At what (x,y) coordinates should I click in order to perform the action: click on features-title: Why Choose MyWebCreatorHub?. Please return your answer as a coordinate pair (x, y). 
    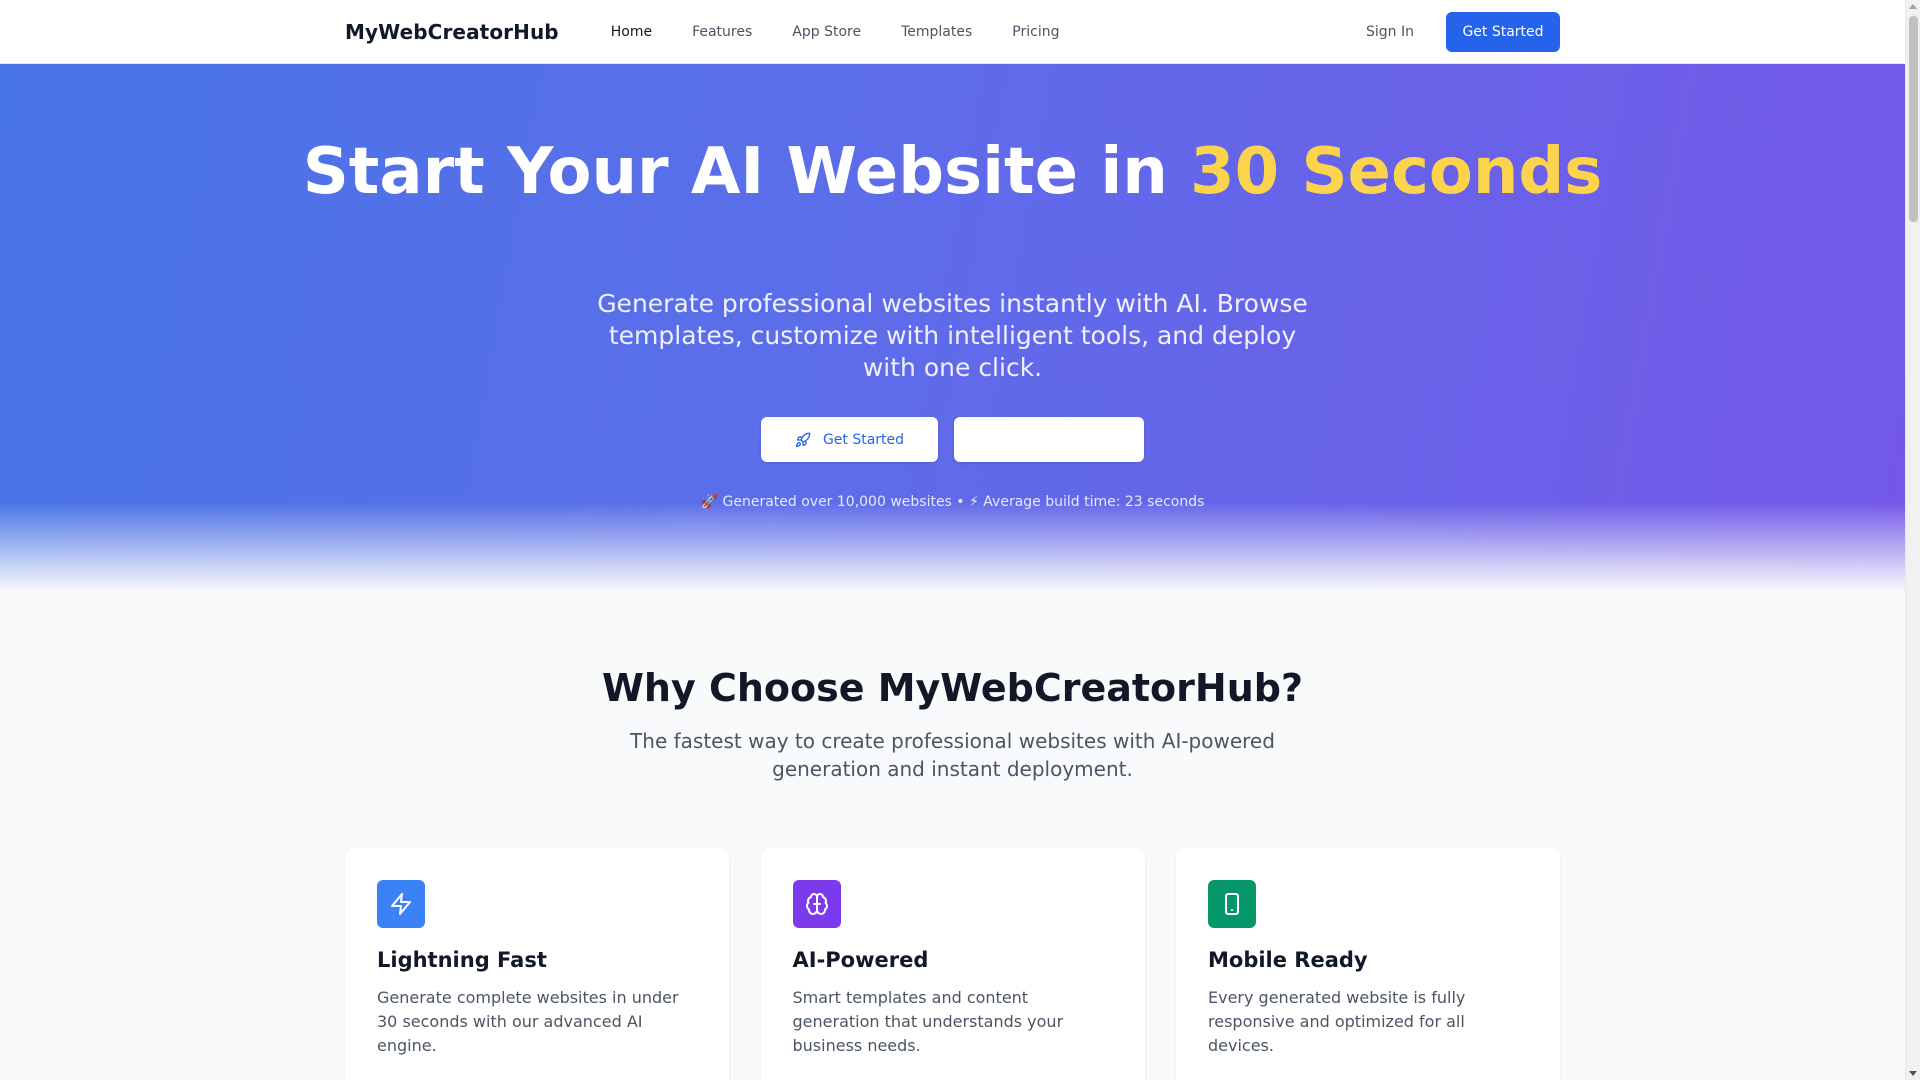
    Looking at the image, I should click on (952, 688).